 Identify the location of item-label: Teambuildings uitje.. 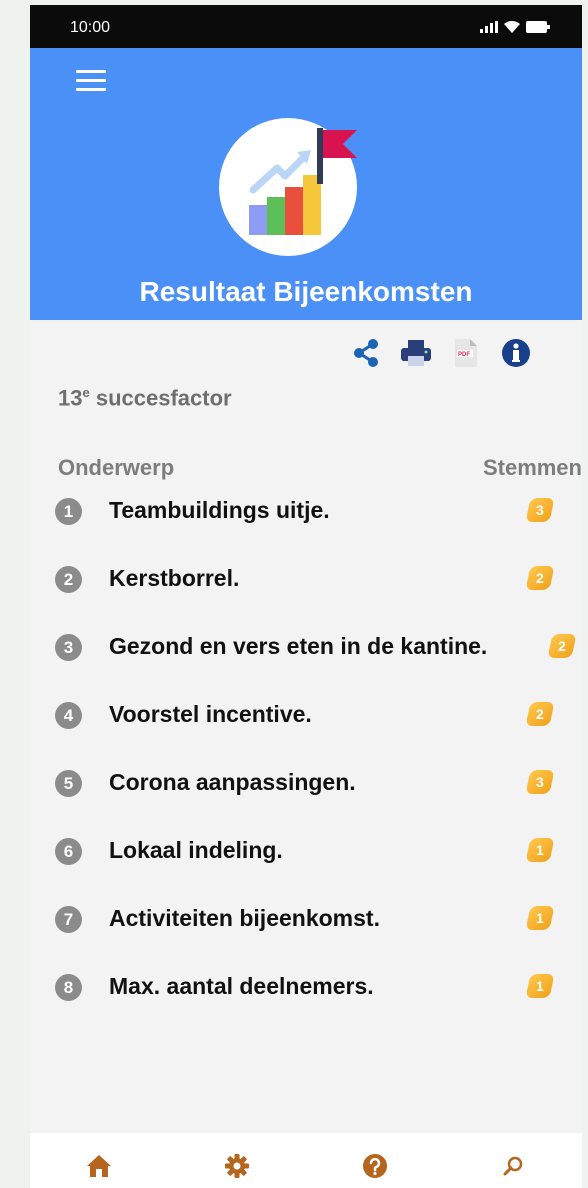
(219, 510).